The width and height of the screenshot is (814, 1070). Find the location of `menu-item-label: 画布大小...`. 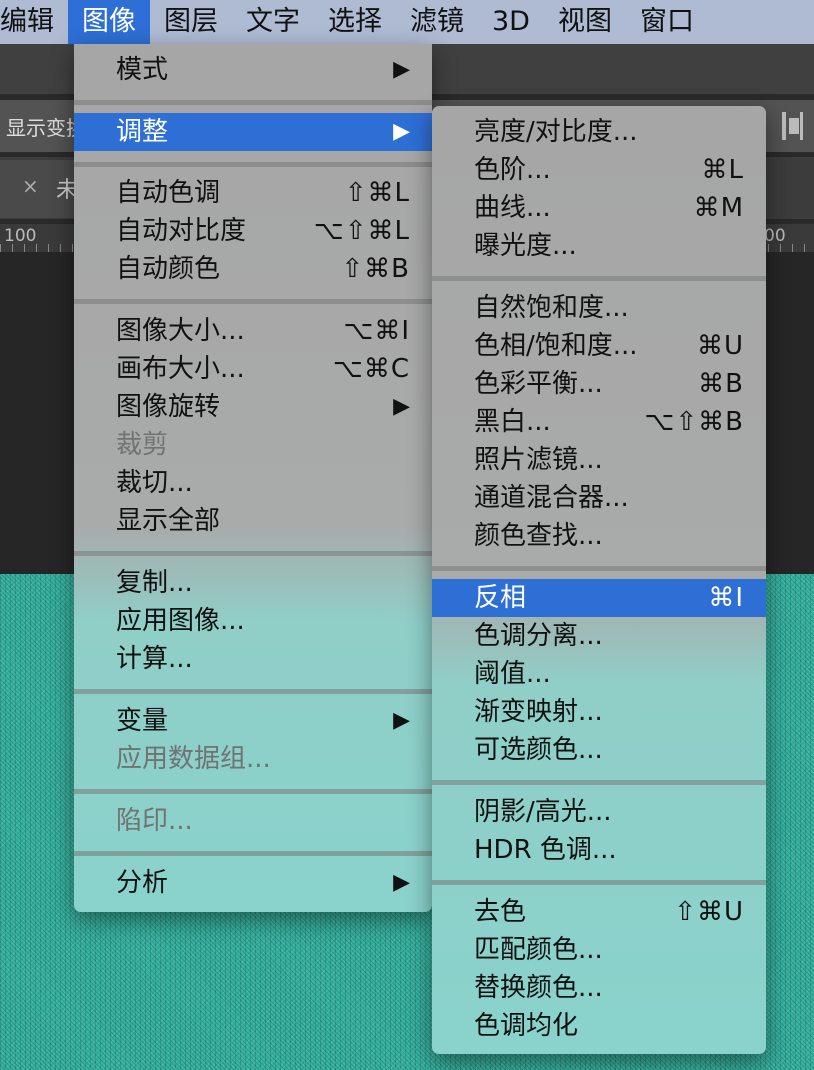

menu-item-label: 画布大小... is located at coordinates (180, 369).